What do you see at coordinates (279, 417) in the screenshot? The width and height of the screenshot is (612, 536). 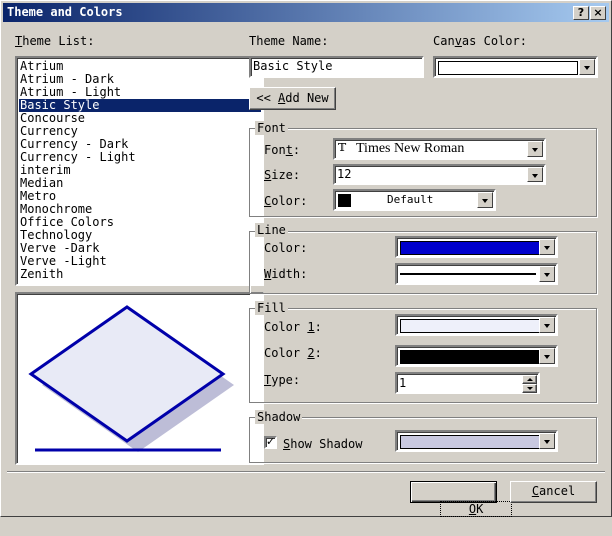 I see `shadow-group-title: Shadow` at bounding box center [279, 417].